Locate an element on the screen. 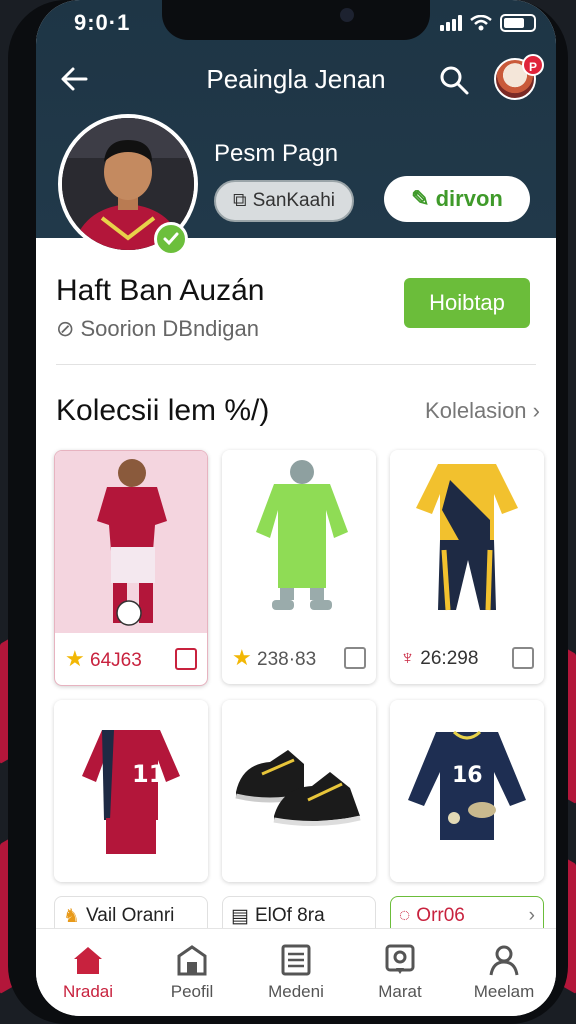 This screenshot has height=1024, width=576. divider is located at coordinates (296, 364).